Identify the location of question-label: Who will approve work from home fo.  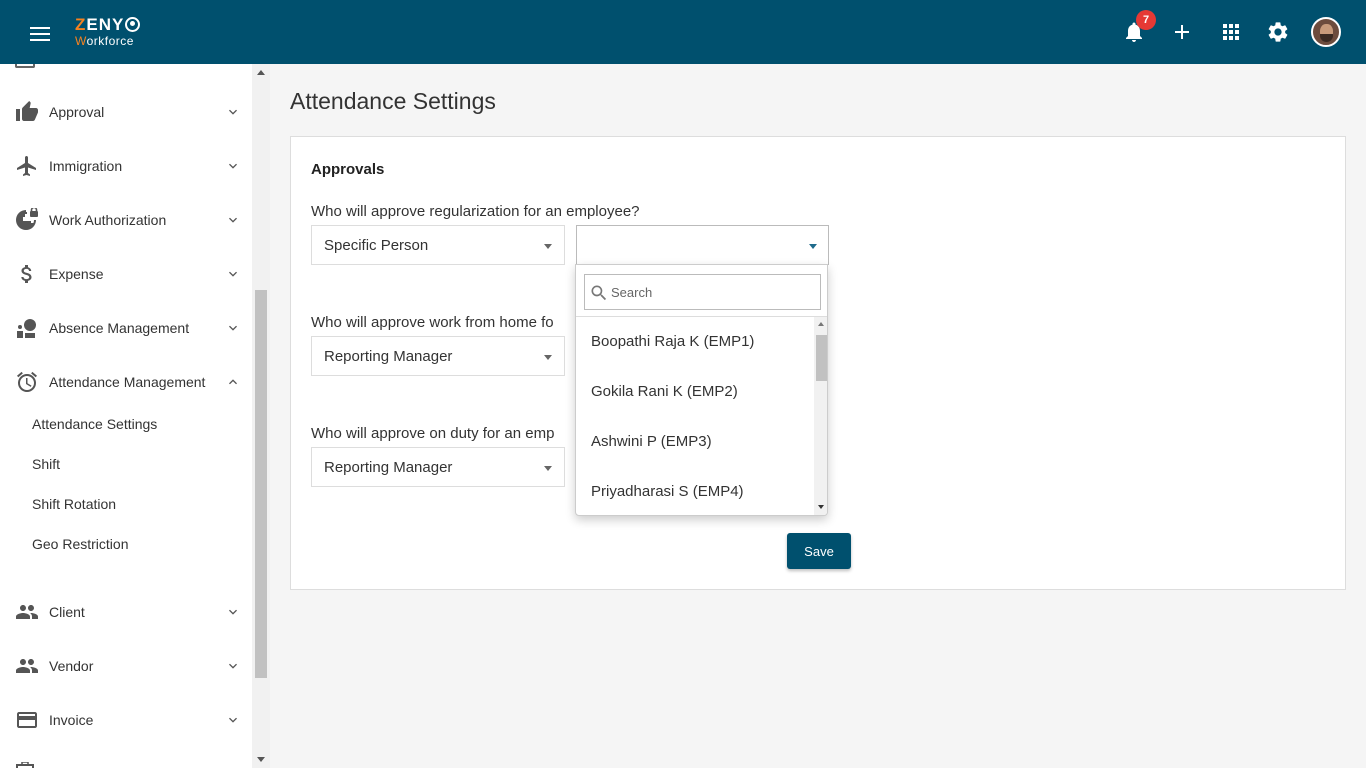
(432, 322).